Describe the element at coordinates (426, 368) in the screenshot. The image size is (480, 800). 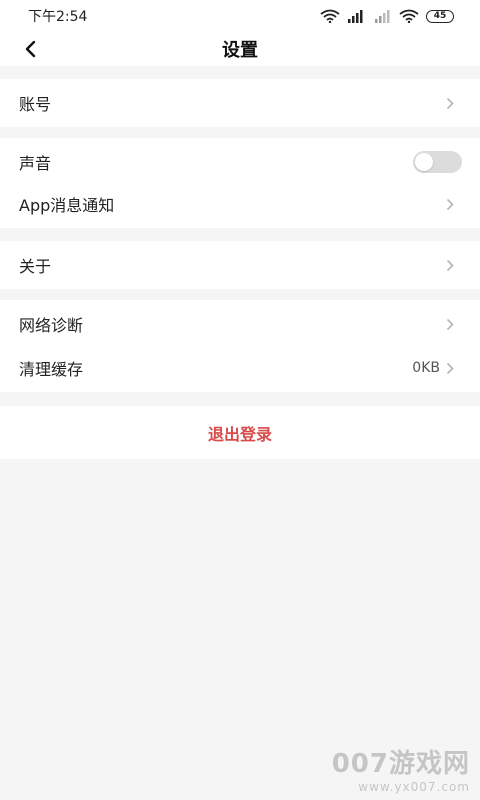
I see `cache-size: 0KB` at that location.